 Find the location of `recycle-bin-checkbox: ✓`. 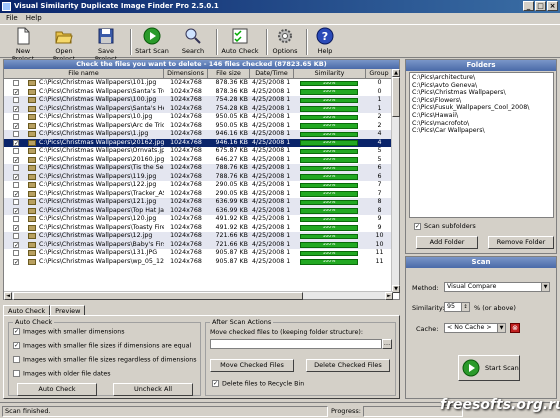

recycle-bin-checkbox: ✓ is located at coordinates (215, 383).